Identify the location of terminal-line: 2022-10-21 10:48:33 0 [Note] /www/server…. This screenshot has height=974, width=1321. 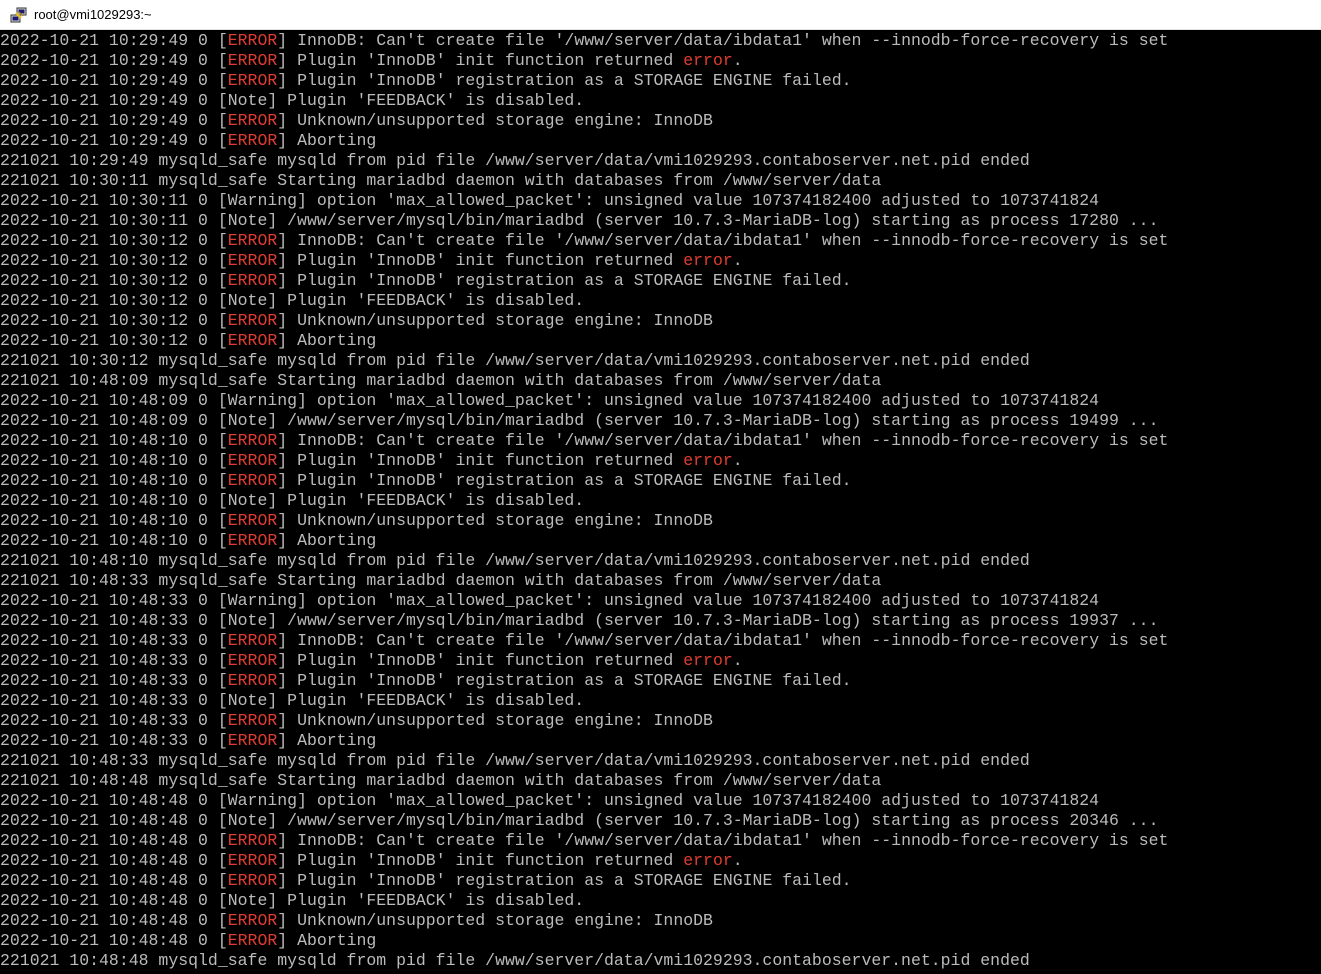
(660, 621).